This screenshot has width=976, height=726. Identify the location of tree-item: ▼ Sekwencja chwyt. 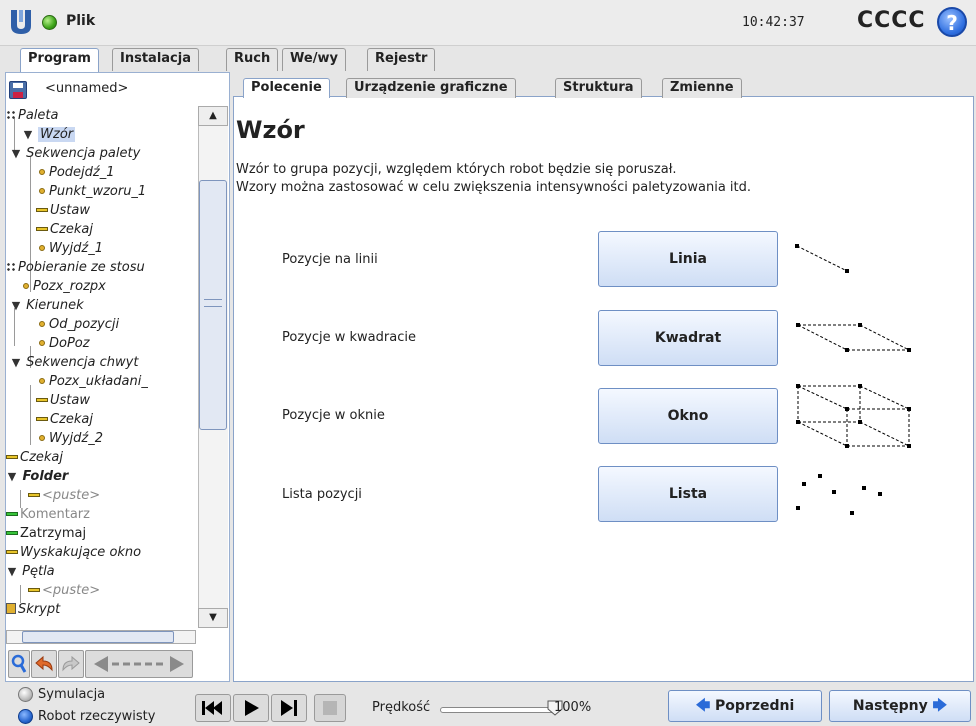
(74, 362).